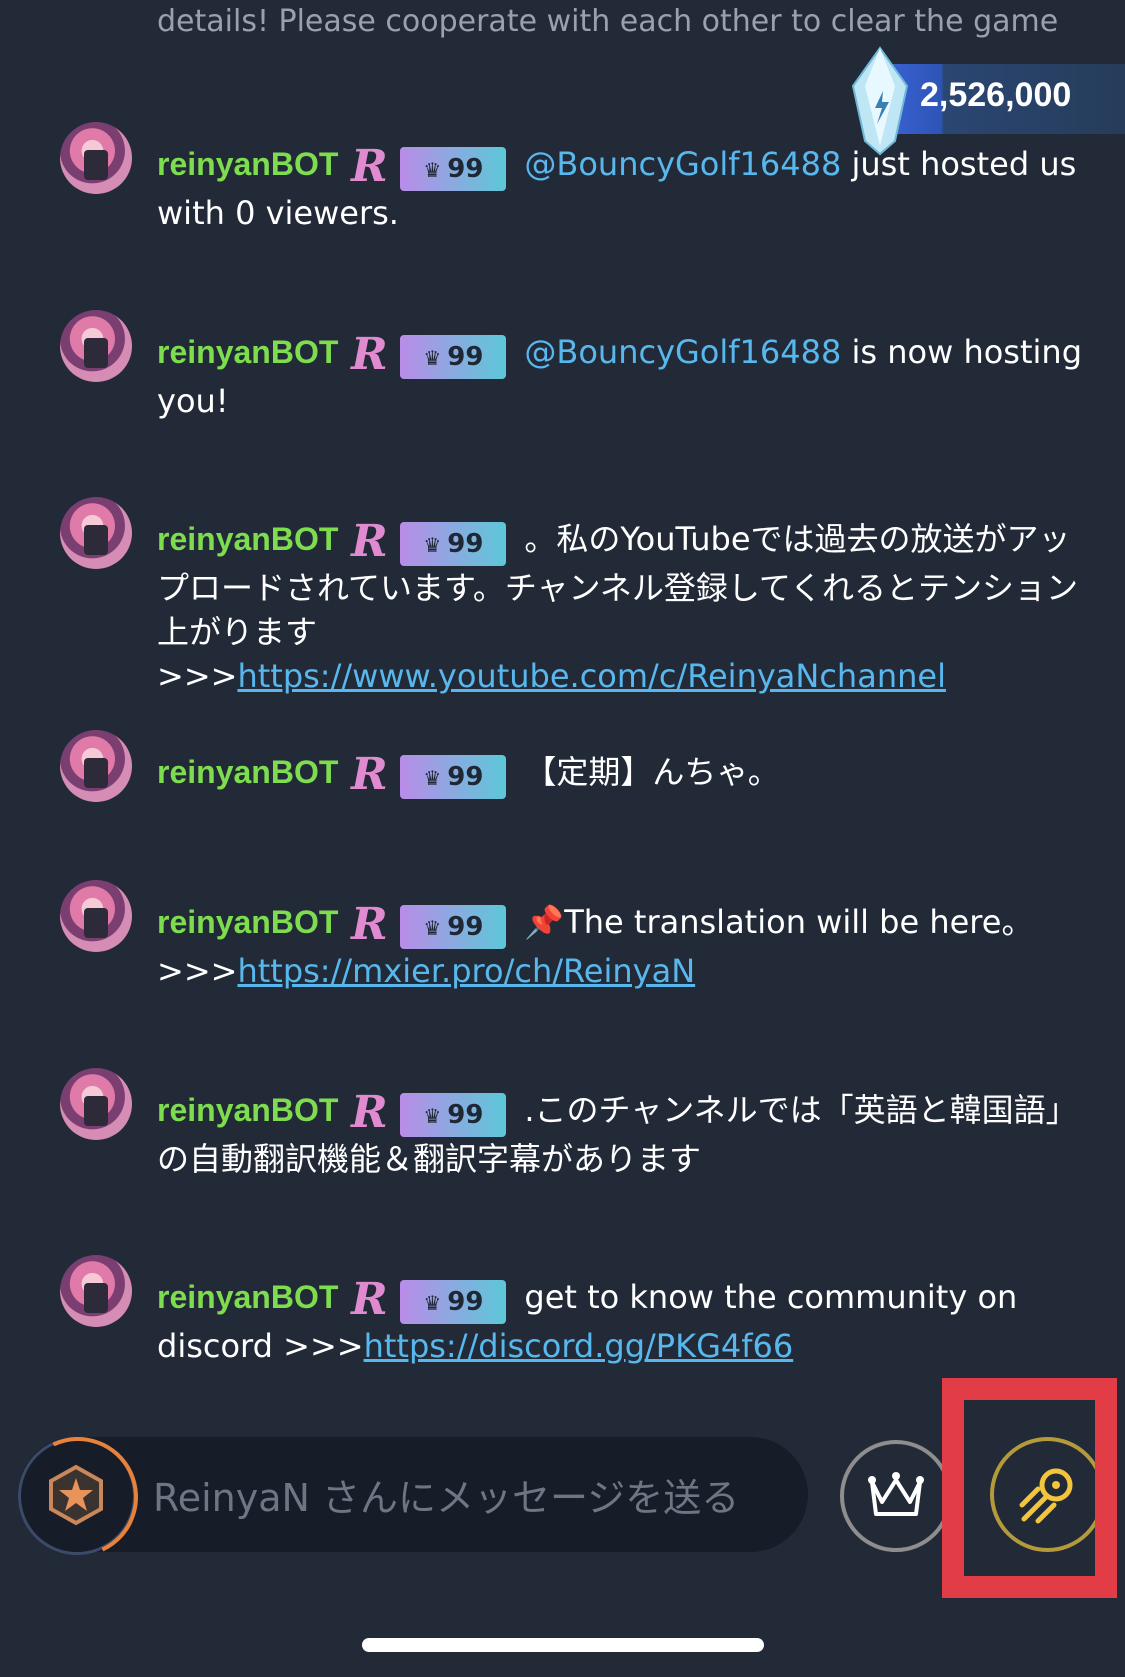  I want to click on crown-button, so click(896, 1496).